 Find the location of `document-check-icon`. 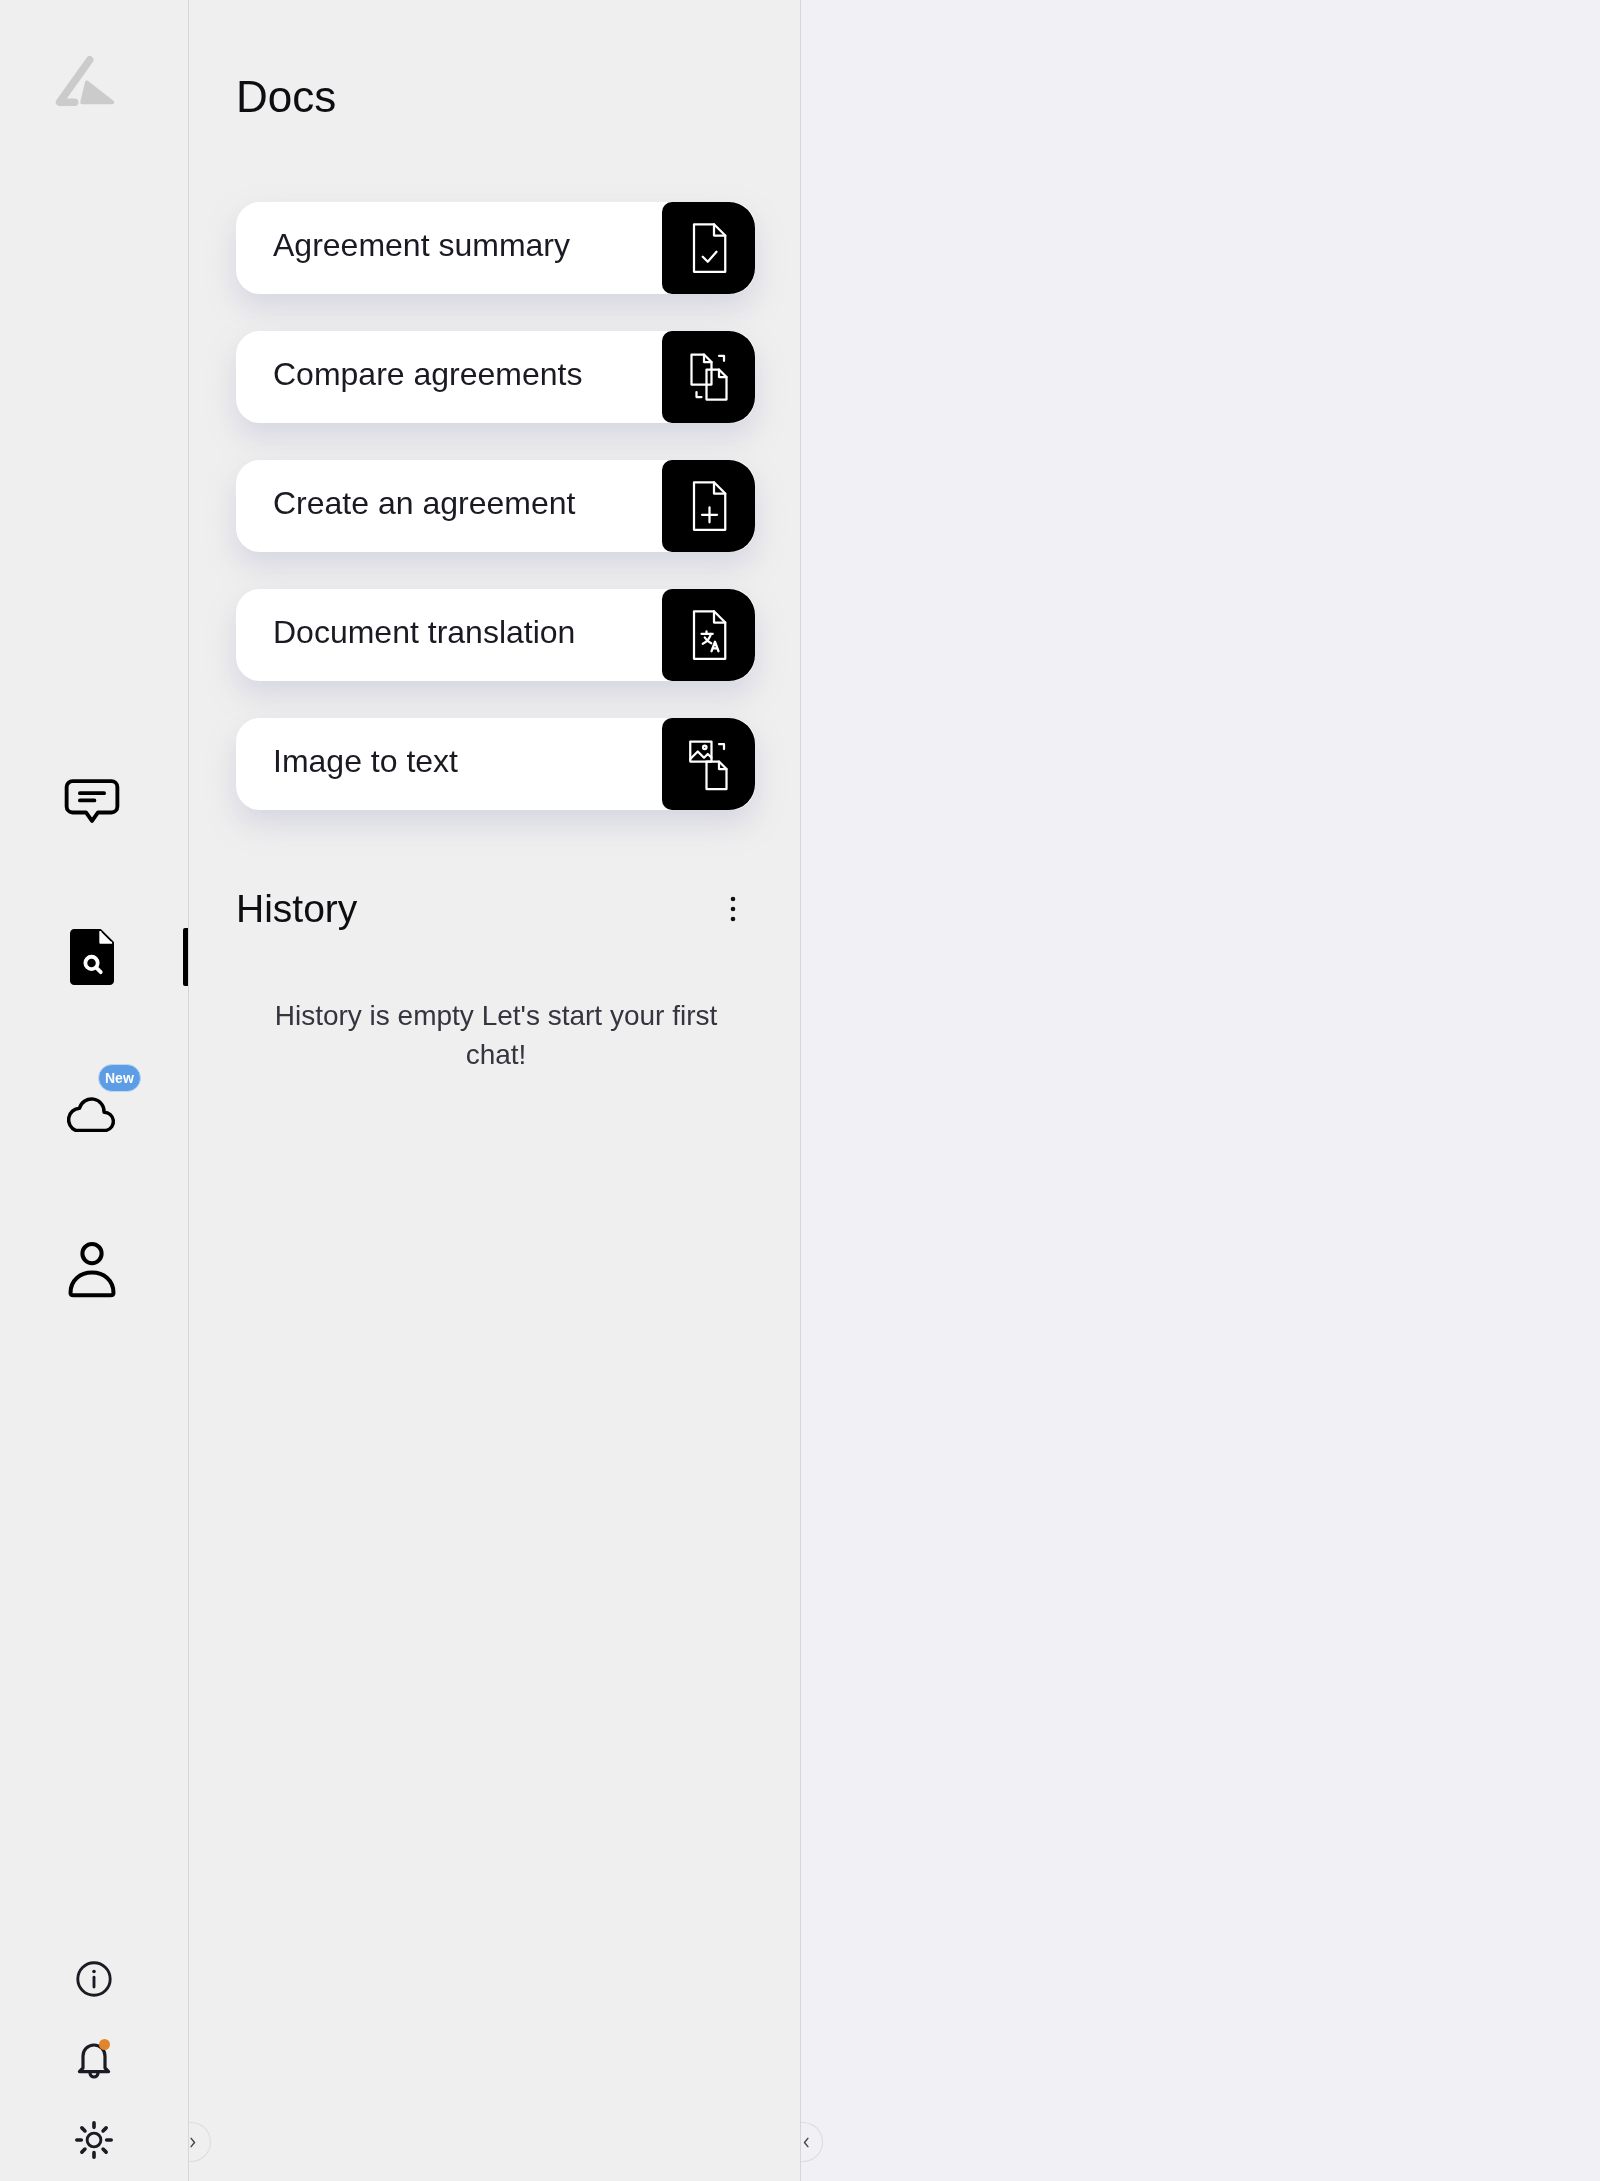

document-check-icon is located at coordinates (708, 248).